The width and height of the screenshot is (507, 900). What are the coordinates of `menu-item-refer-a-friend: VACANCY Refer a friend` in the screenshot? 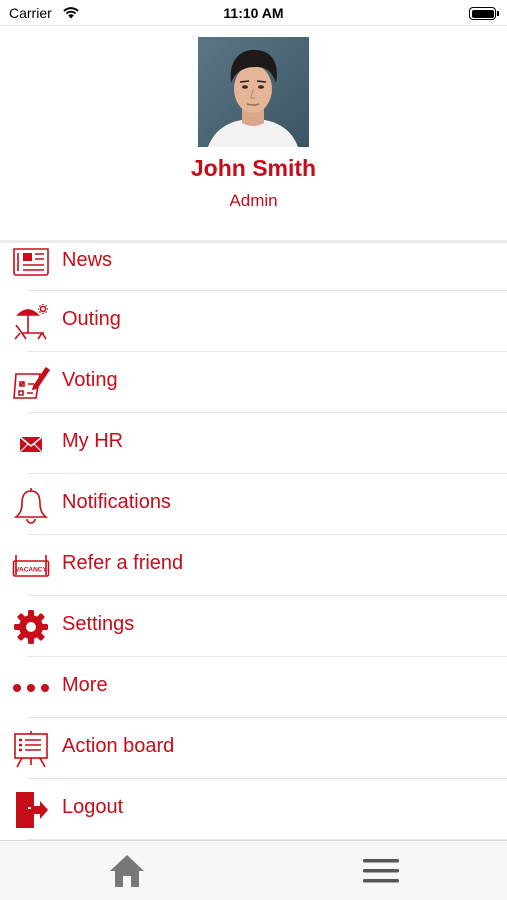 It's located at (253, 565).